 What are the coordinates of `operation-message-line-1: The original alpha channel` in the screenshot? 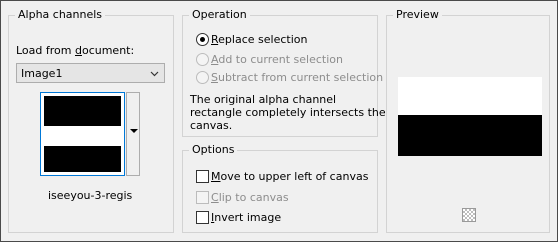 It's located at (263, 99).